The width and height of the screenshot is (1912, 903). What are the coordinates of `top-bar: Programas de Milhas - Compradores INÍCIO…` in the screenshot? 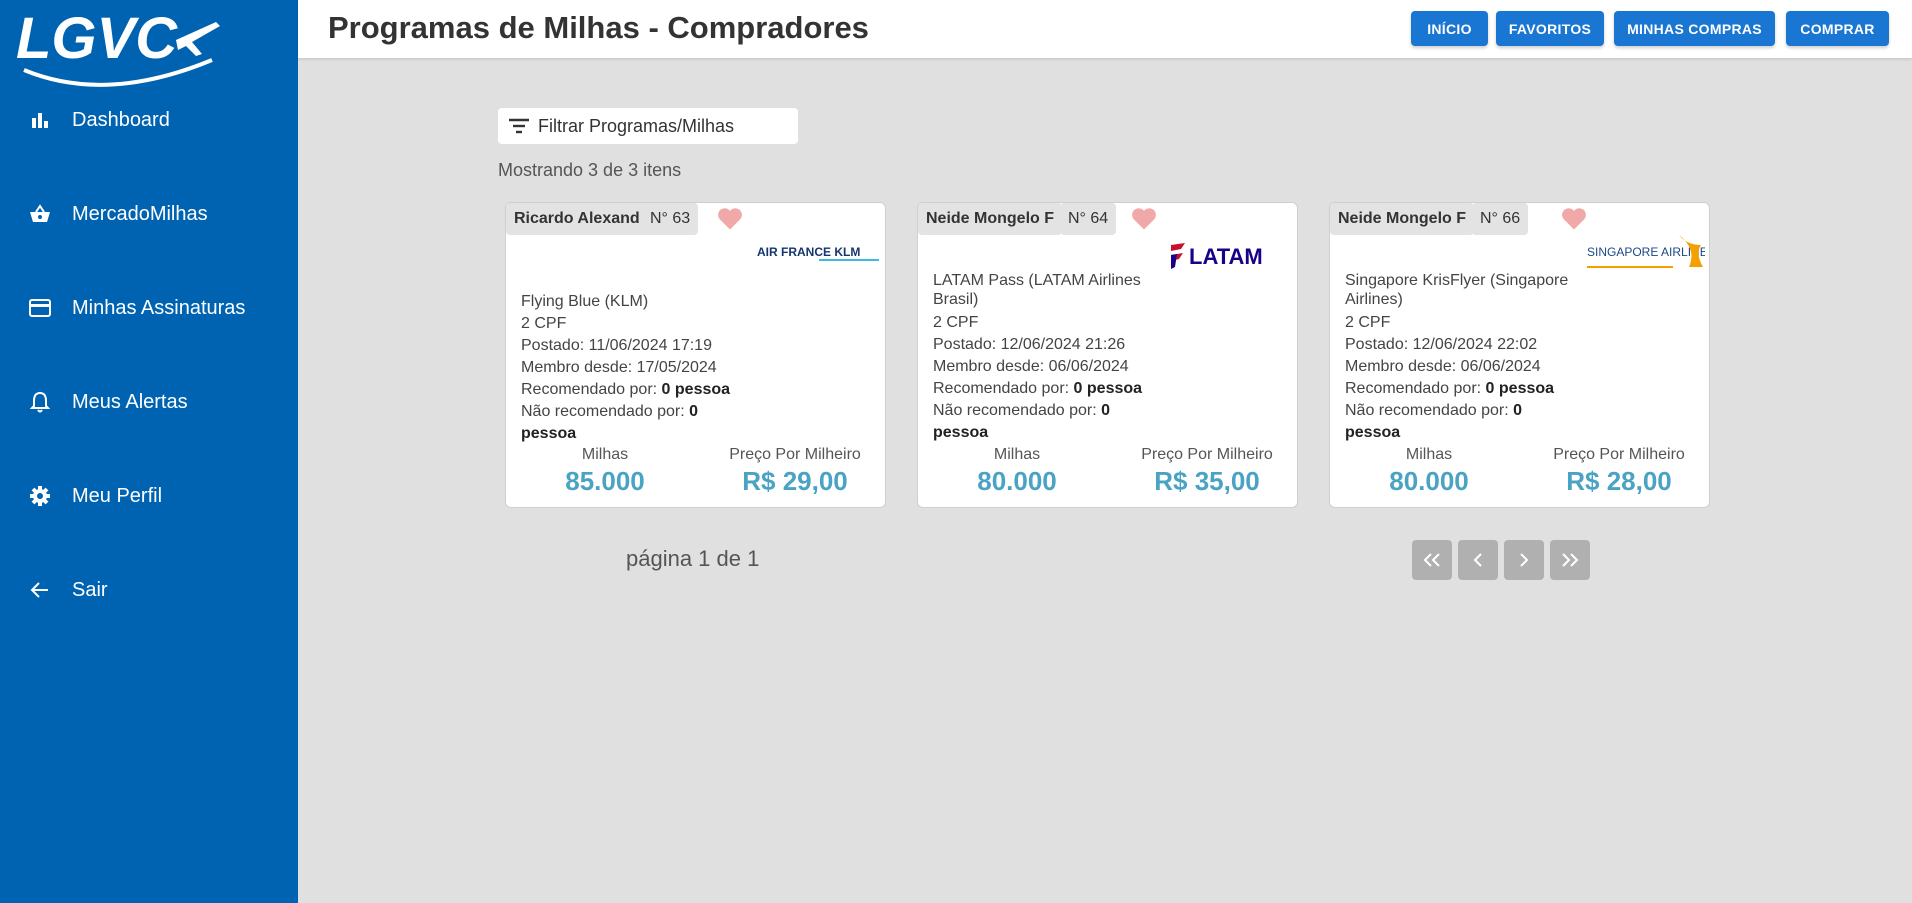 It's located at (1105, 29).